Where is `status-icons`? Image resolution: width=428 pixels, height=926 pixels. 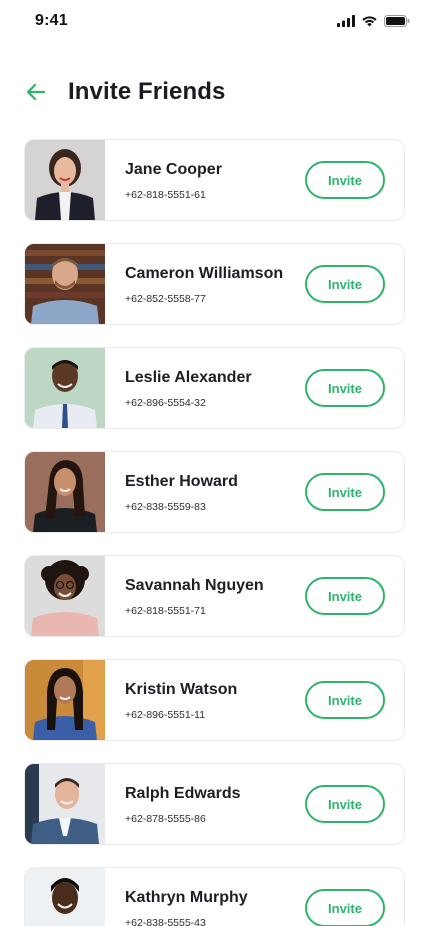
status-icons is located at coordinates (373, 23).